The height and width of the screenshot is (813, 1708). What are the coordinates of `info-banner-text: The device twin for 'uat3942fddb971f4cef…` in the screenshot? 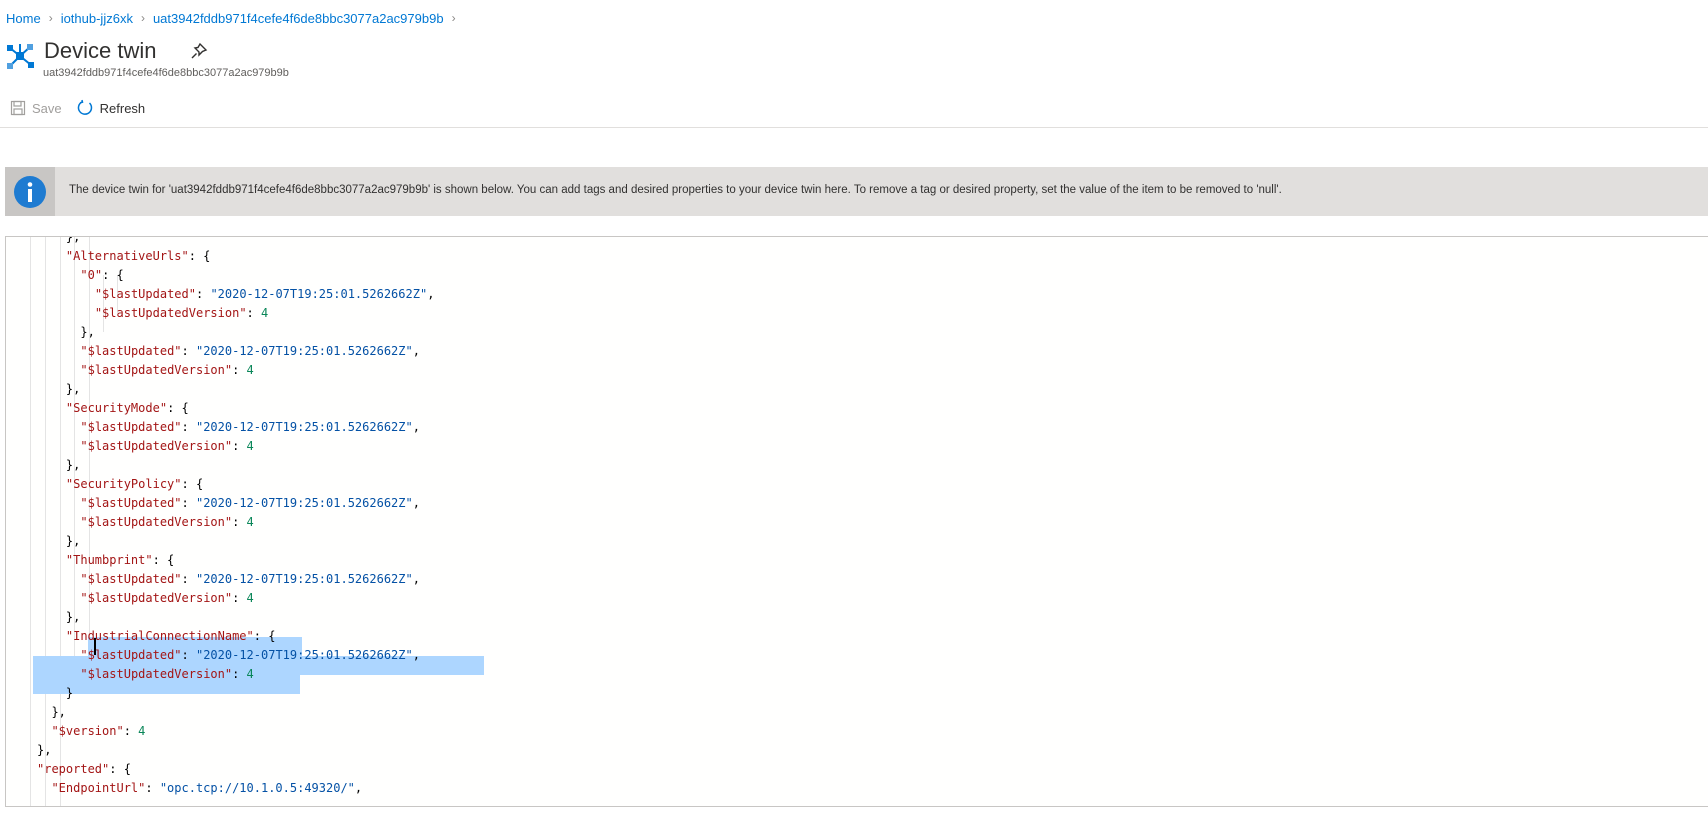 It's located at (675, 190).